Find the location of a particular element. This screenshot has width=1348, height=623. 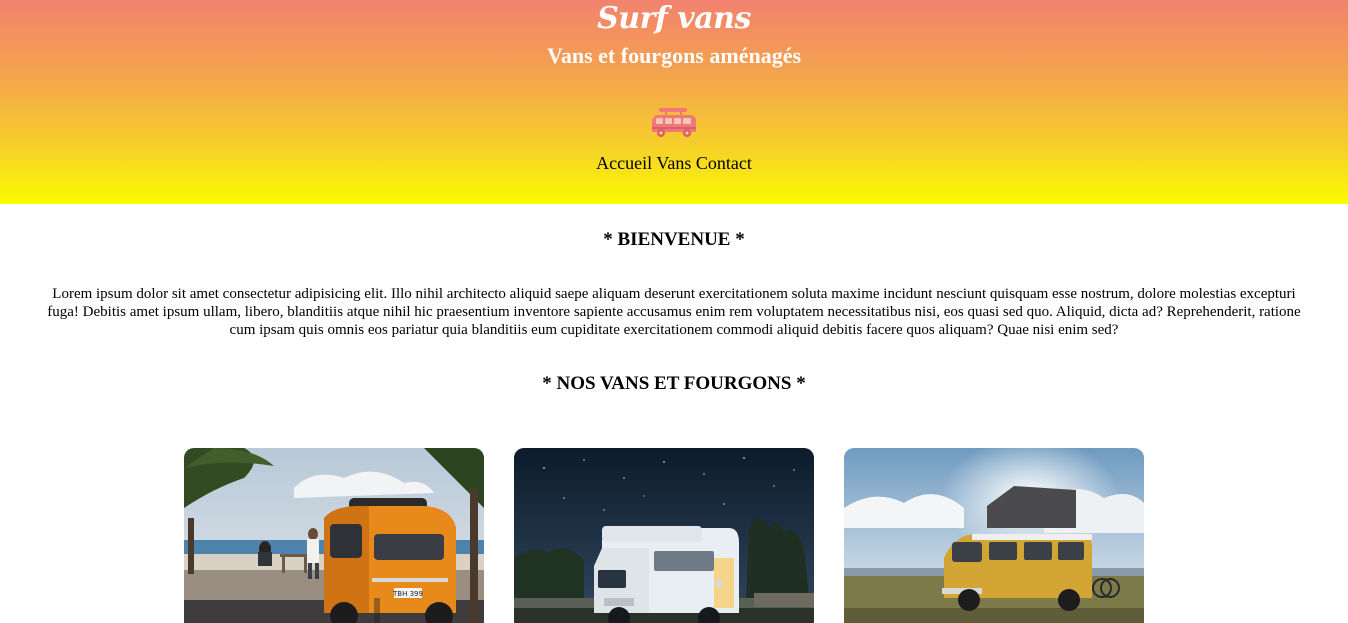

nav-link-contact: Contact is located at coordinates (724, 163).